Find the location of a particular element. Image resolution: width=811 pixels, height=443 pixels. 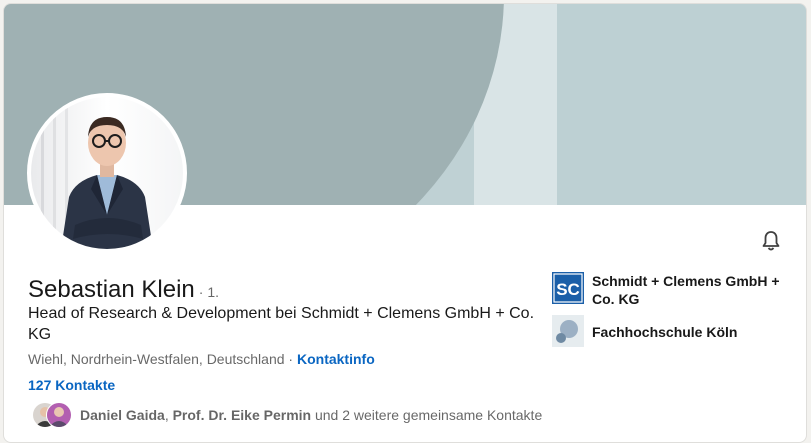

contact-info-link: Kontaktinfo is located at coordinates (336, 359).